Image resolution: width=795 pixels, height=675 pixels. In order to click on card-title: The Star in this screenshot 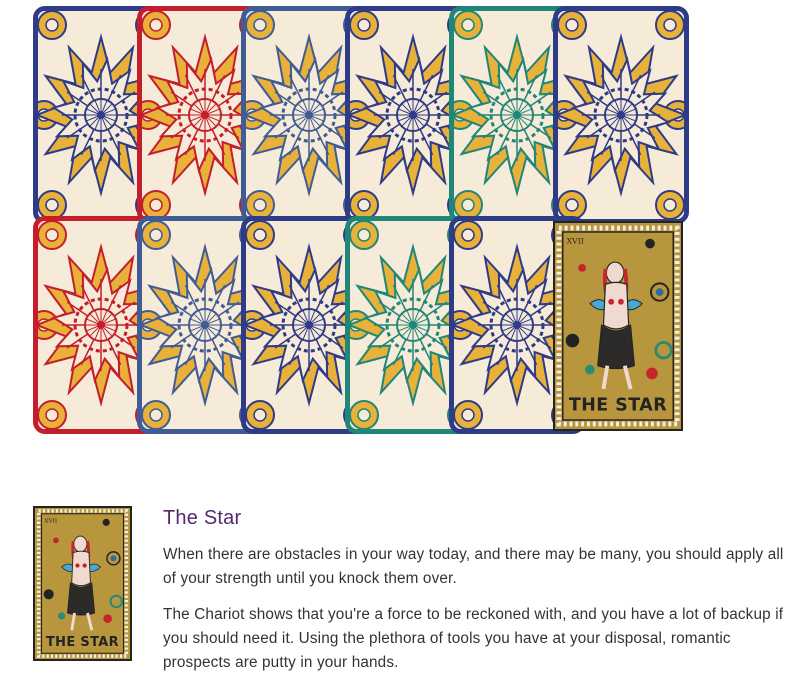, I will do `click(202, 518)`.